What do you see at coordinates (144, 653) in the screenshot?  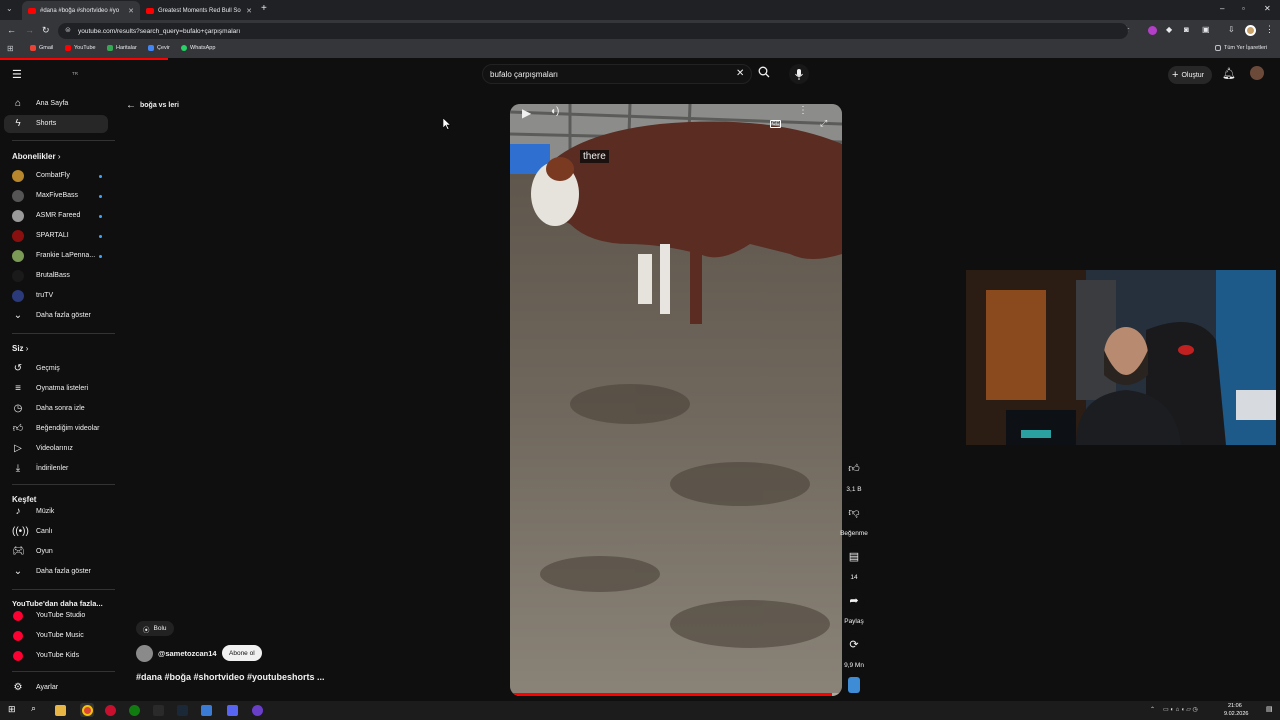 I see `channel-avatar` at bounding box center [144, 653].